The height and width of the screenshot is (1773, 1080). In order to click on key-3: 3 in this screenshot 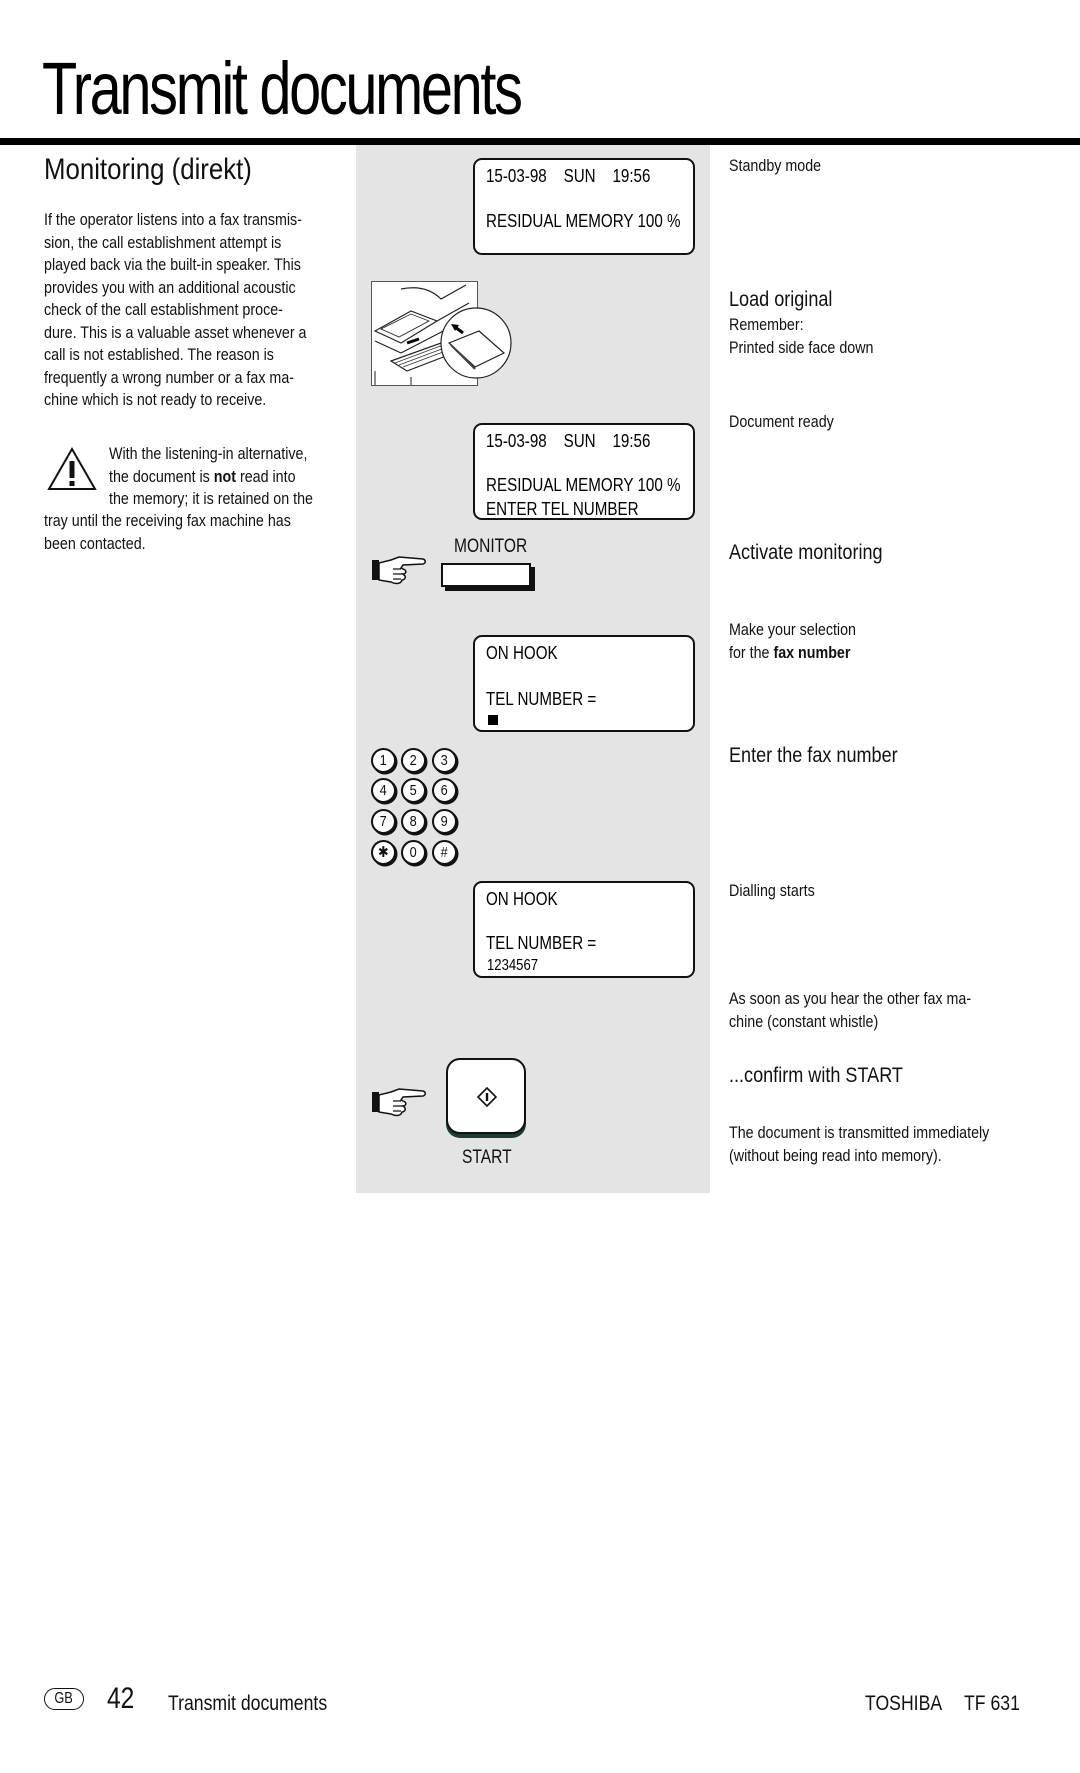, I will do `click(444, 760)`.